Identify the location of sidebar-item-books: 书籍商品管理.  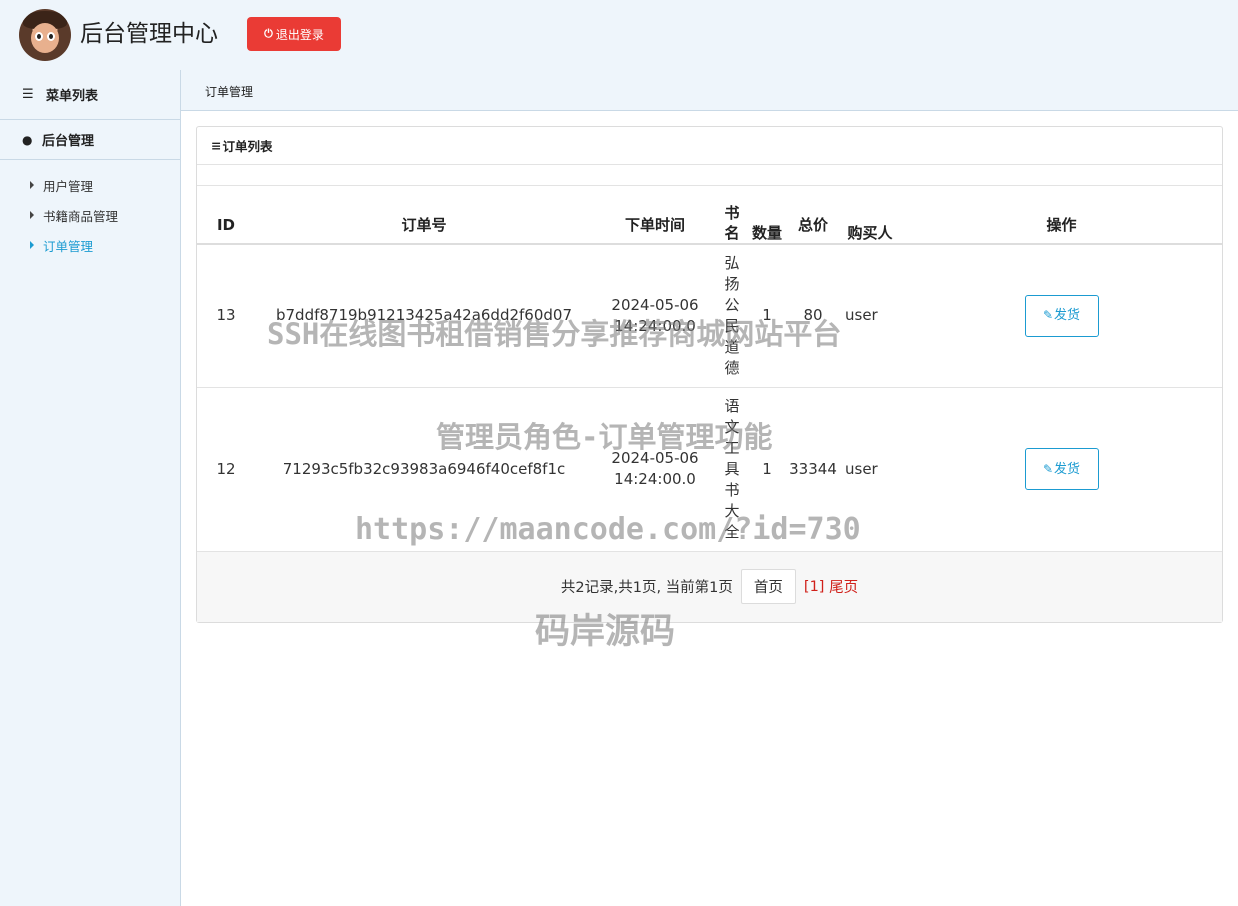
(90, 215).